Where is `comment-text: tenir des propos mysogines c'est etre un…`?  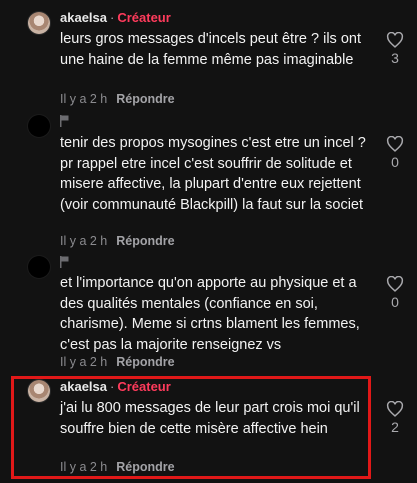 comment-text: tenir des propos mysogines c'est etre un… is located at coordinates (213, 174).